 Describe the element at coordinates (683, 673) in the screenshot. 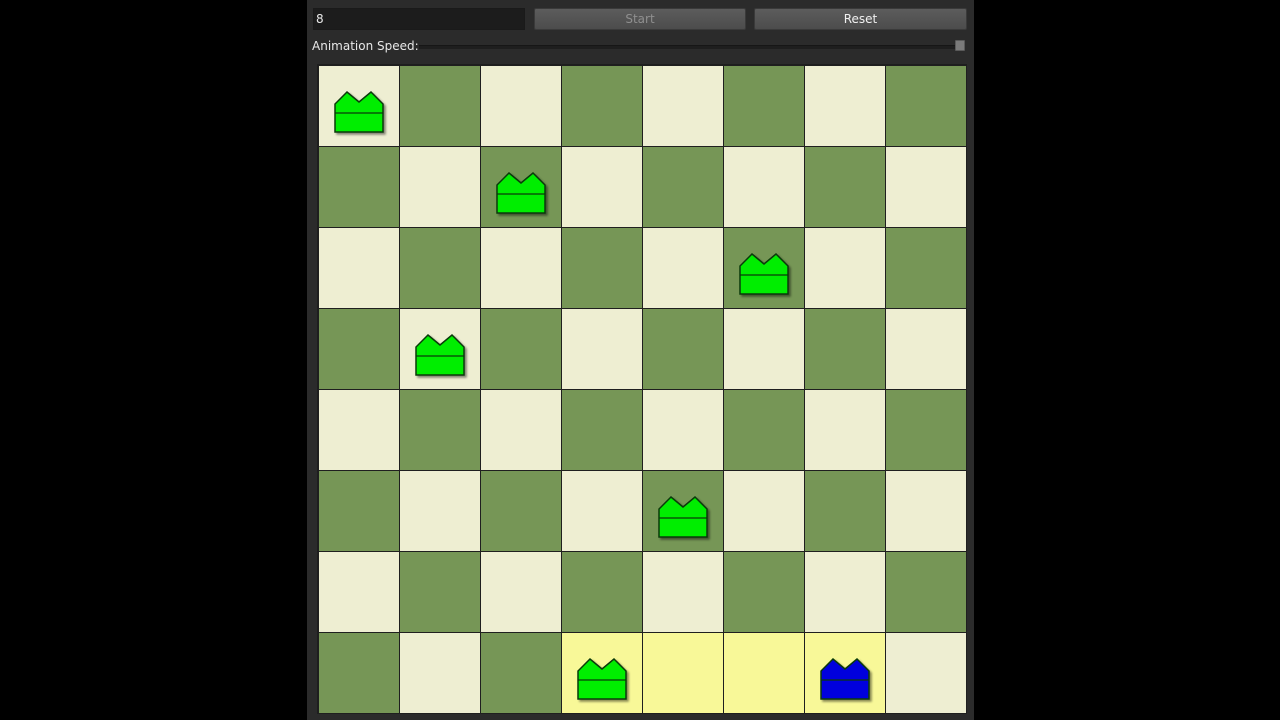

I see `board-cell-r7-c4` at that location.